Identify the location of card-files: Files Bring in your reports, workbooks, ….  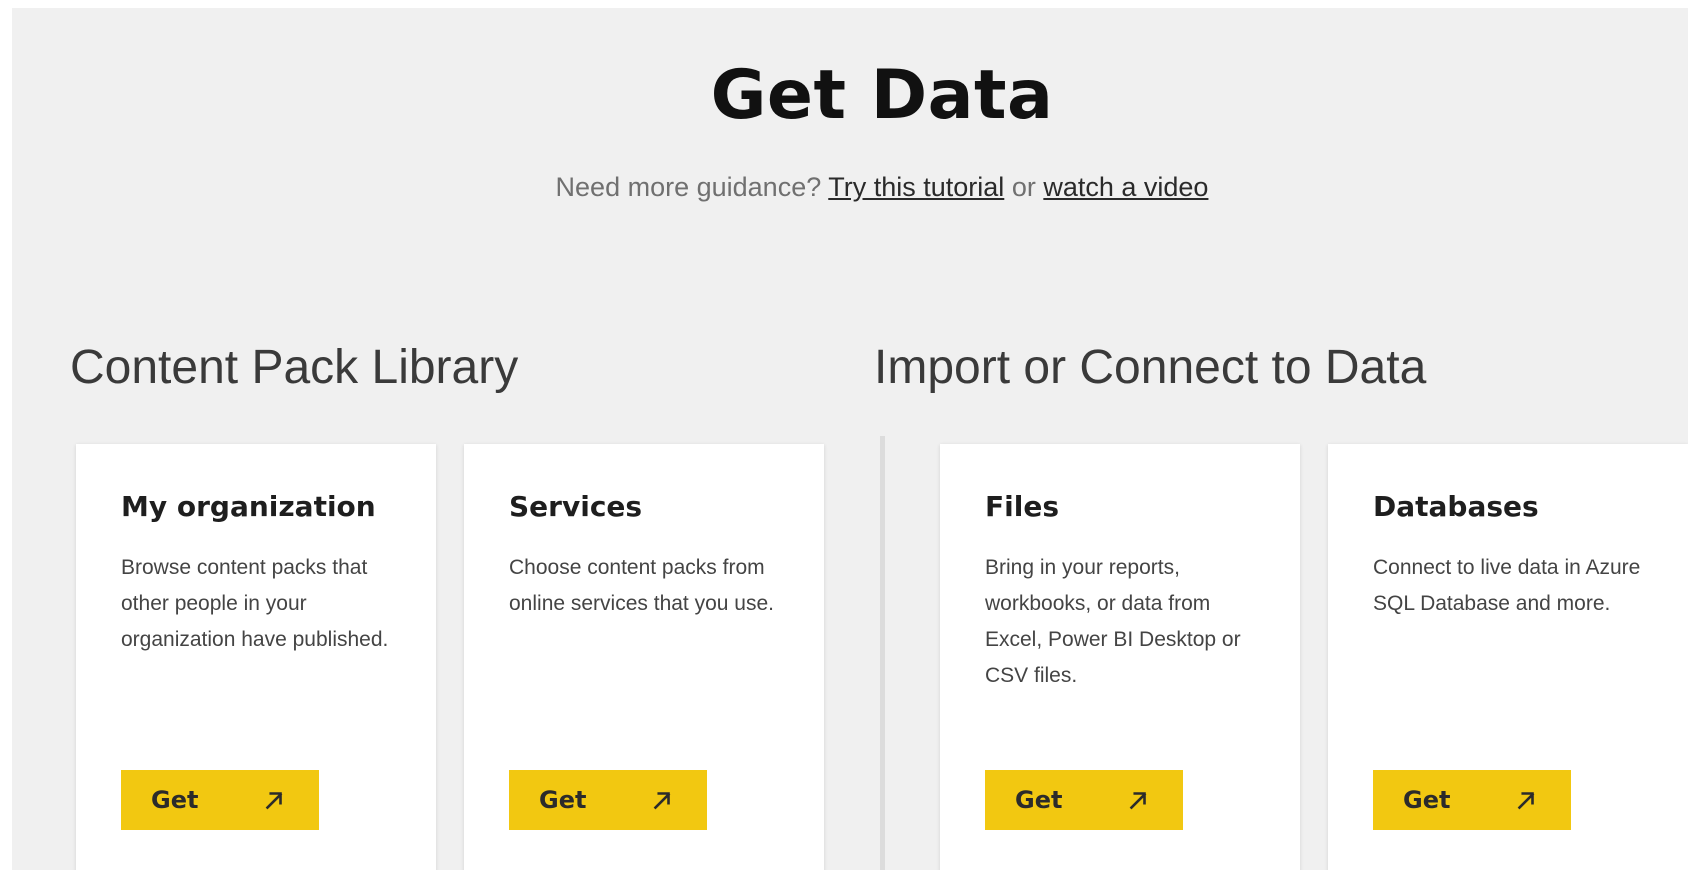
(1120, 657).